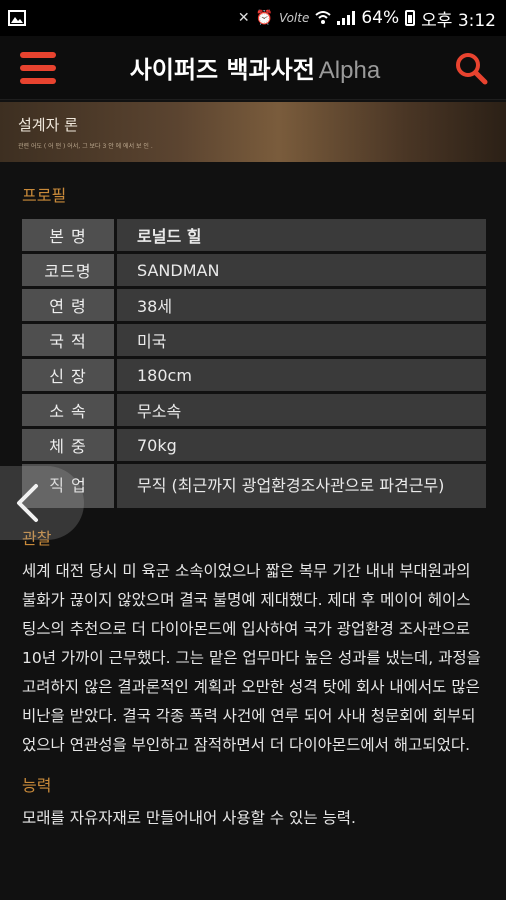  Describe the element at coordinates (68, 340) in the screenshot. I see `profile-key: 국 적` at that location.